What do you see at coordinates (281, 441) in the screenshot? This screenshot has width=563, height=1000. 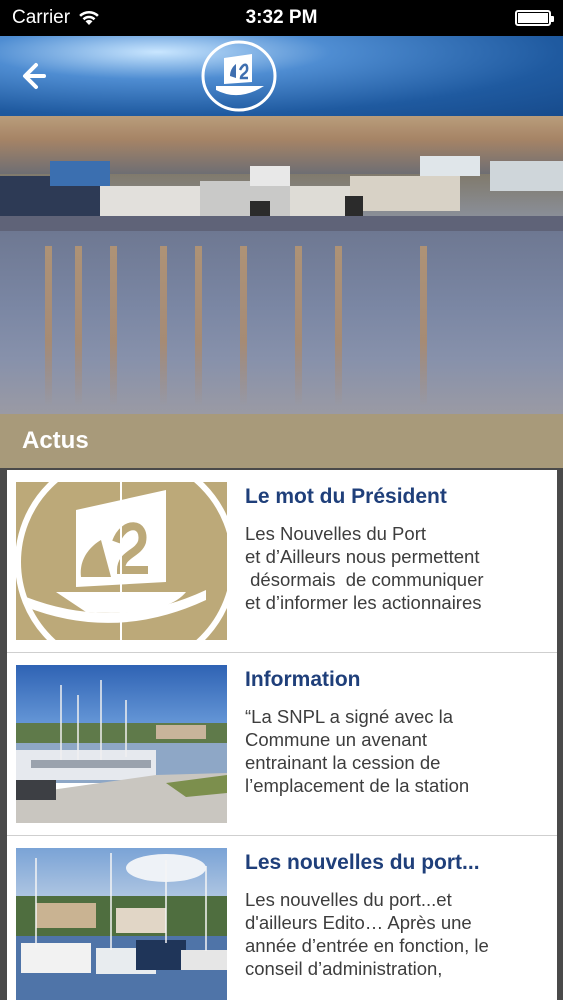 I see `section-header-actus: Actus` at bounding box center [281, 441].